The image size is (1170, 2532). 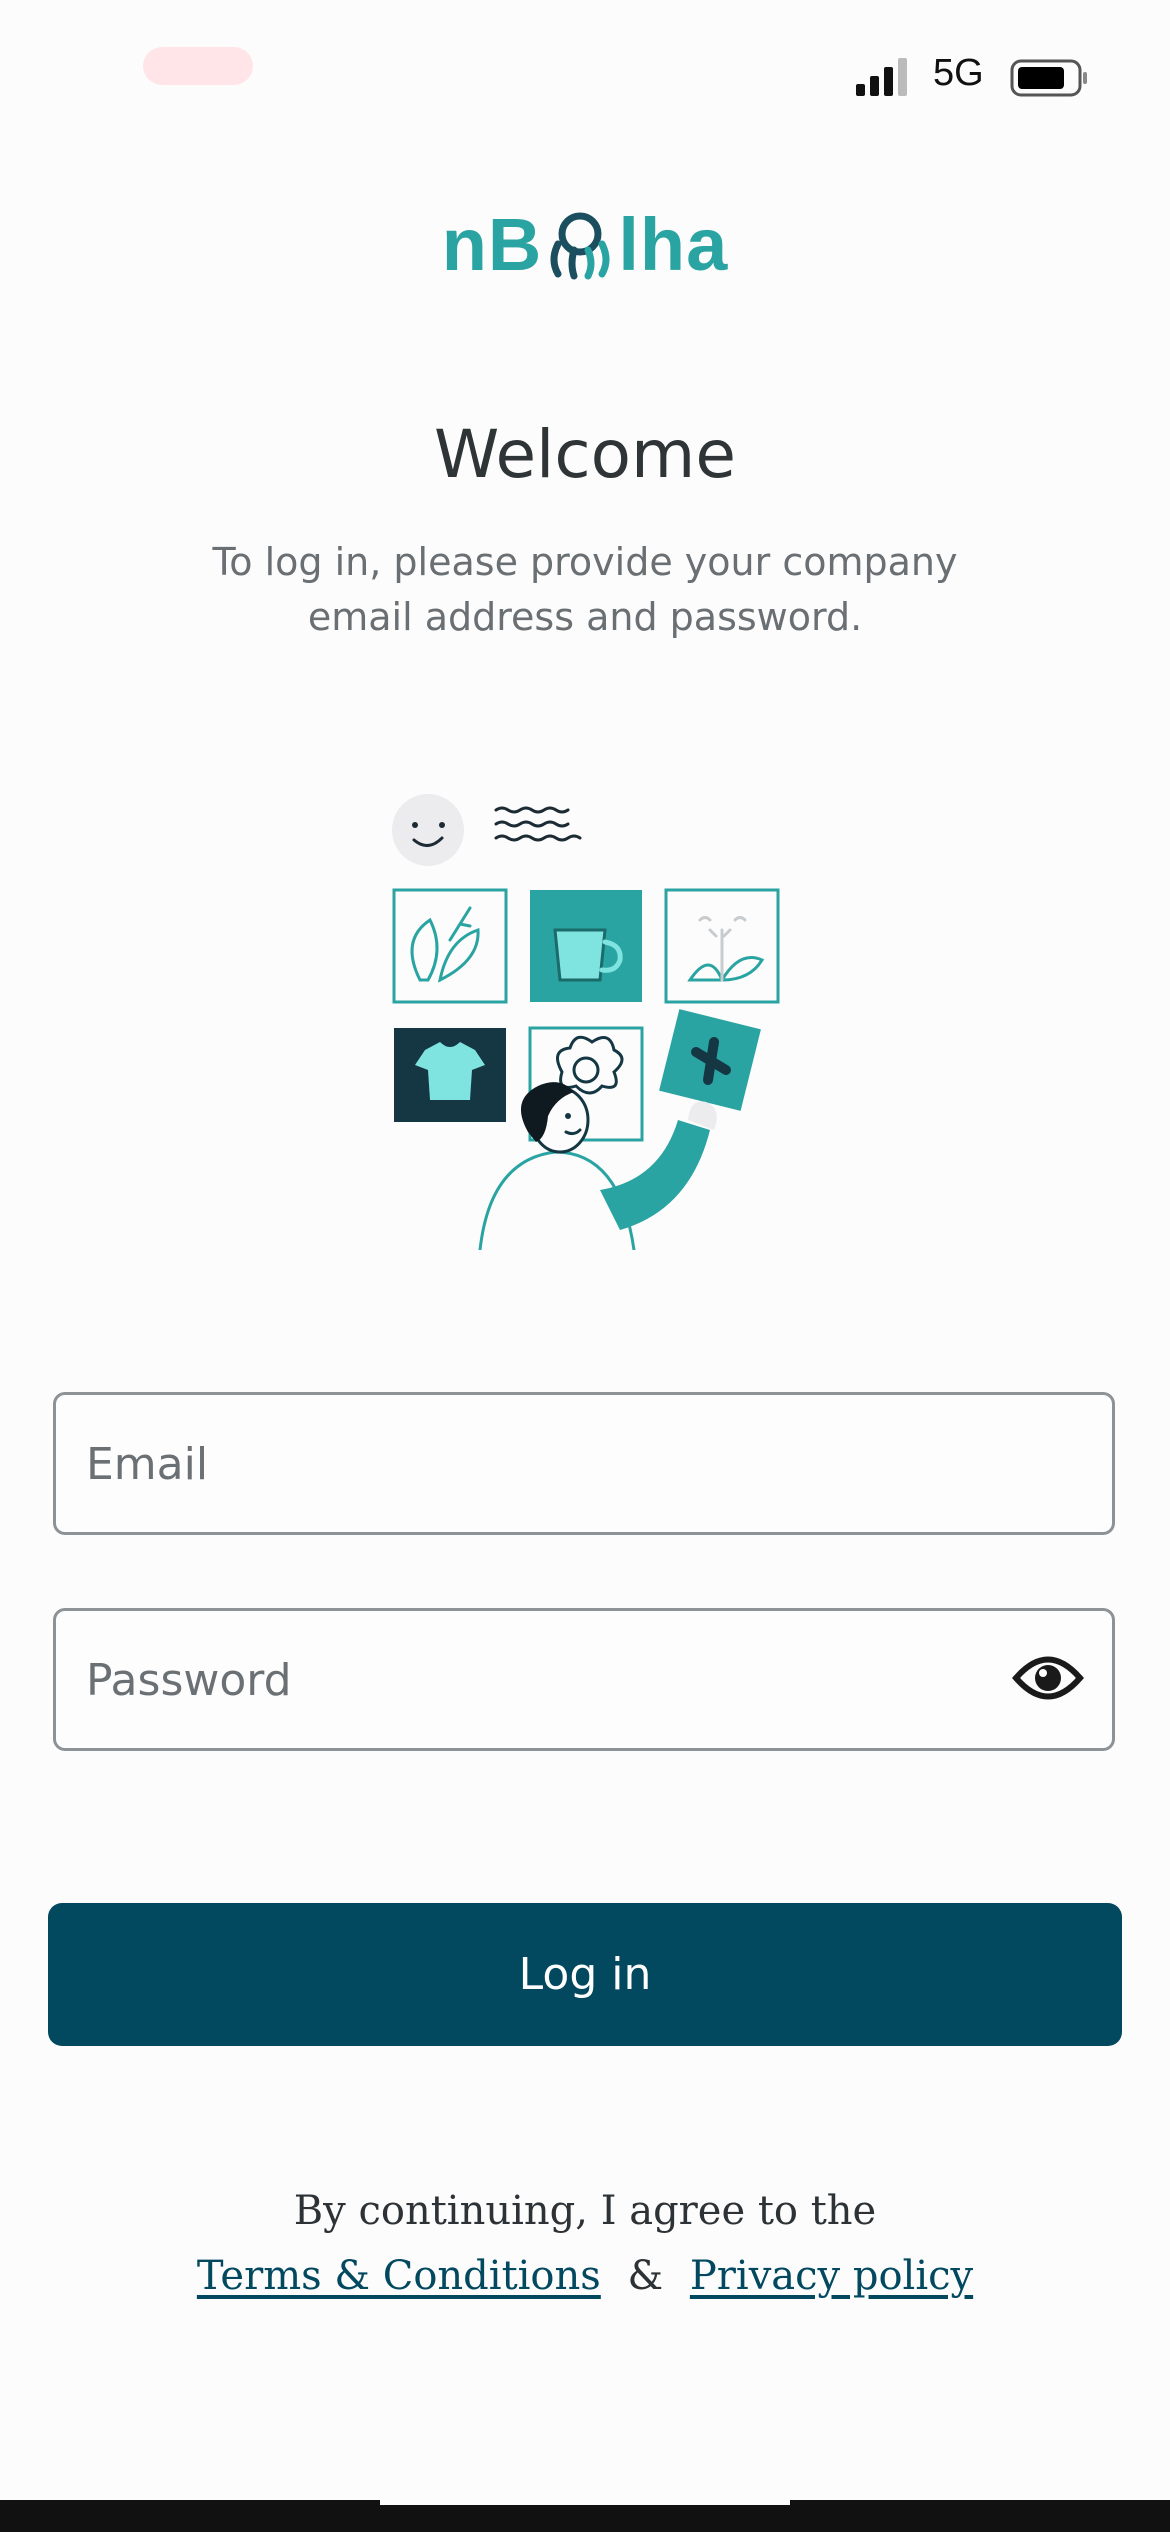 I want to click on welcome-illustration, so click(x=586, y=1022).